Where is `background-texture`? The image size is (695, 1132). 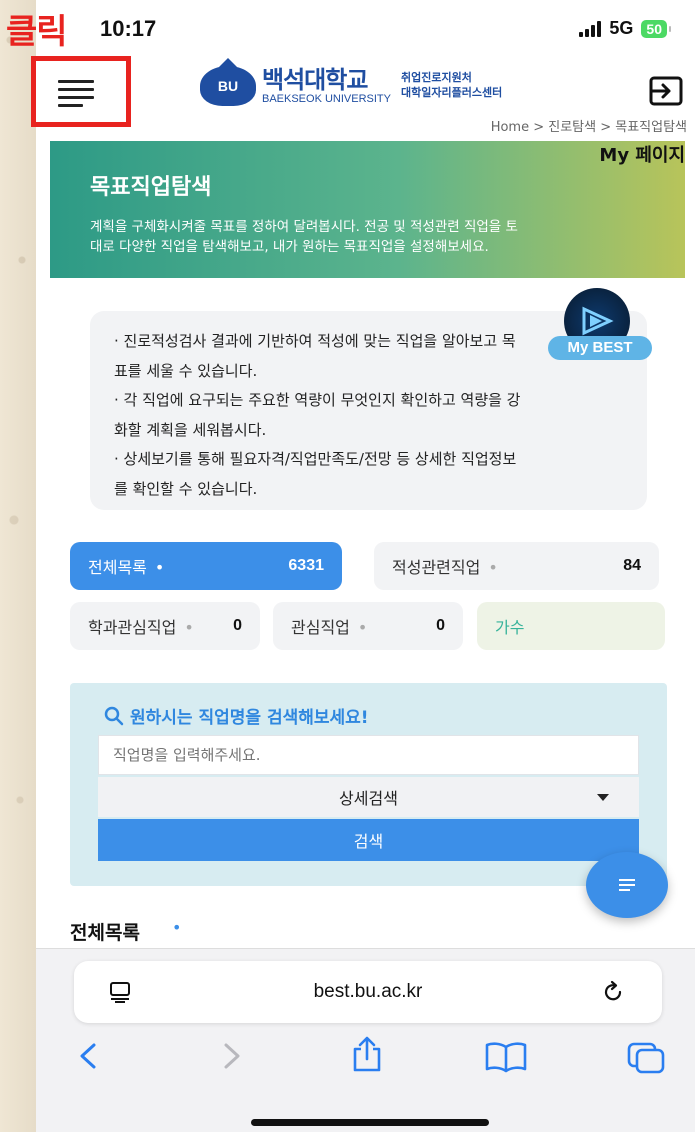 background-texture is located at coordinates (18, 566).